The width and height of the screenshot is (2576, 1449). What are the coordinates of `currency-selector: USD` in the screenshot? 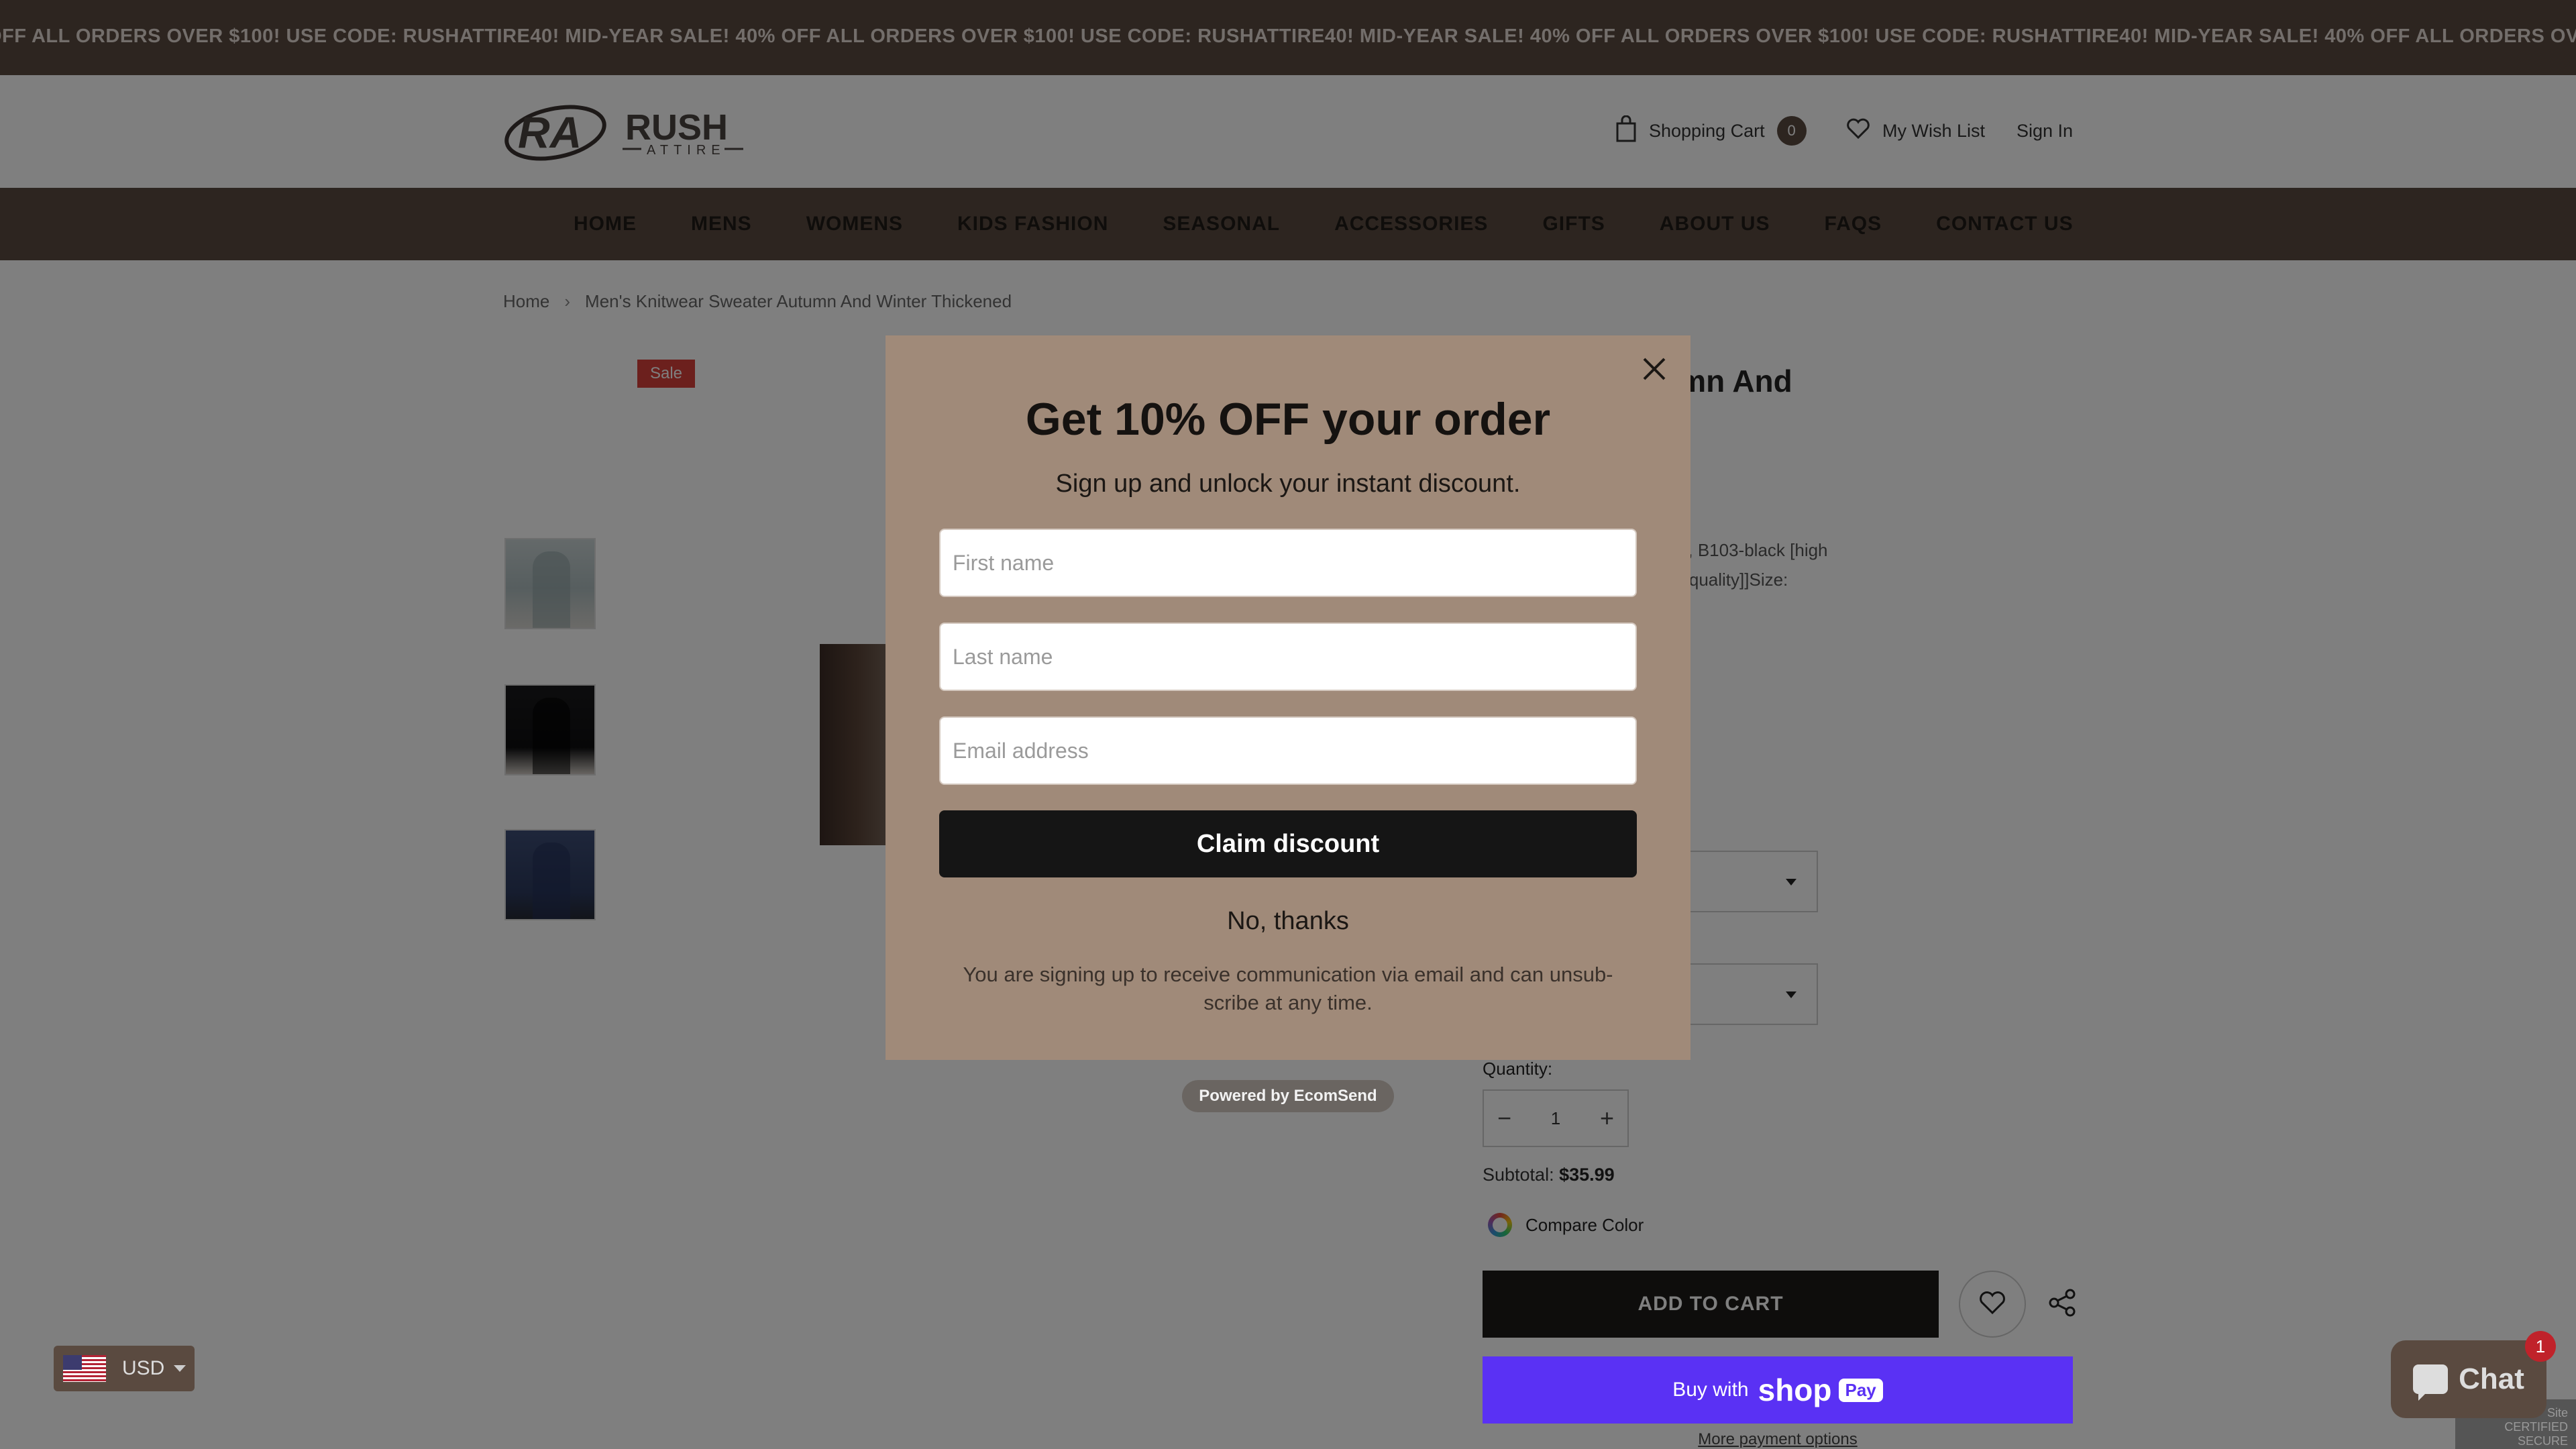 It's located at (124, 1368).